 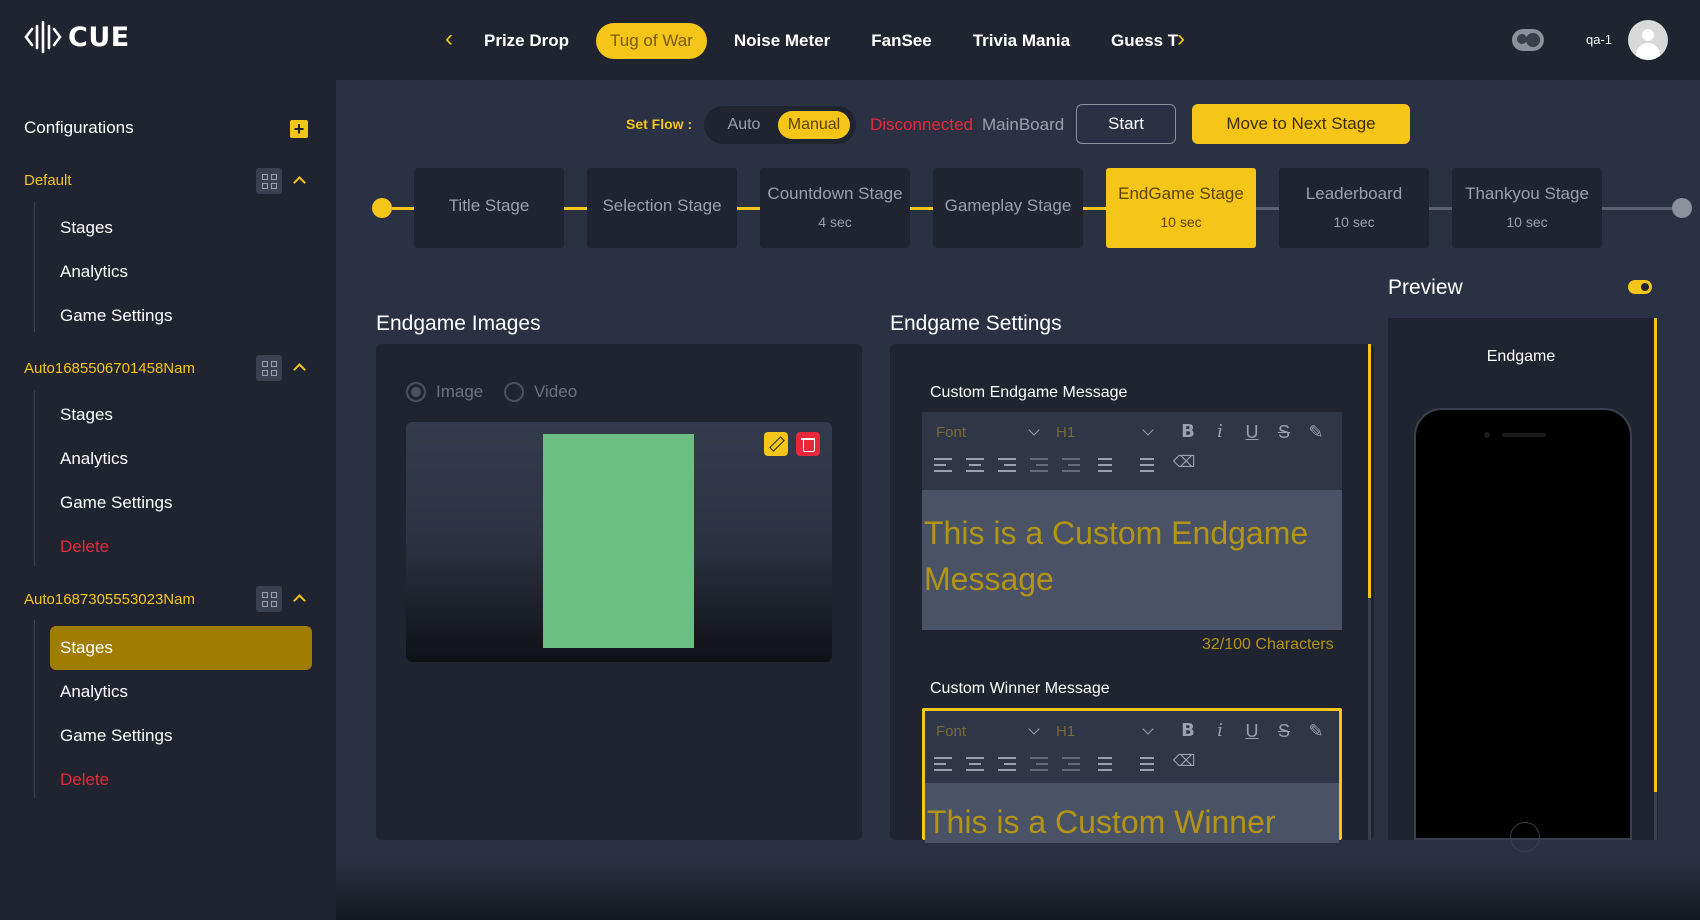 I want to click on tab-noise-meter: Noise Meter, so click(x=782, y=41).